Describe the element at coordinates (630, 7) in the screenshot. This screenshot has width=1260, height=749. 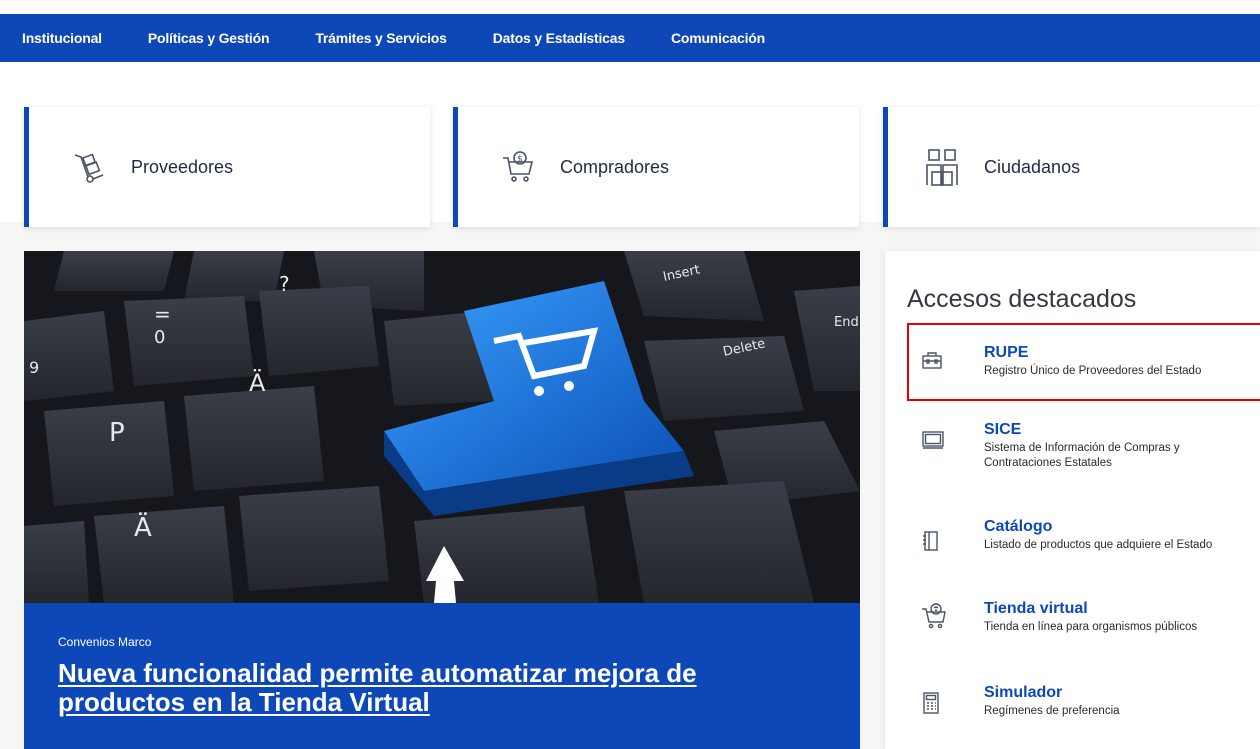
I see `top-strip` at that location.